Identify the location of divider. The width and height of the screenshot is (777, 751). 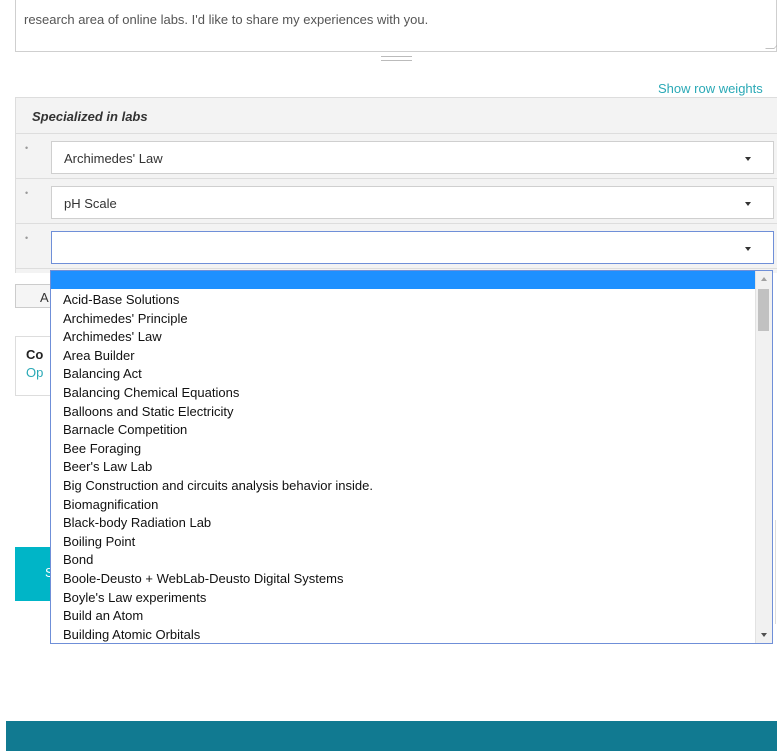
(775, 572).